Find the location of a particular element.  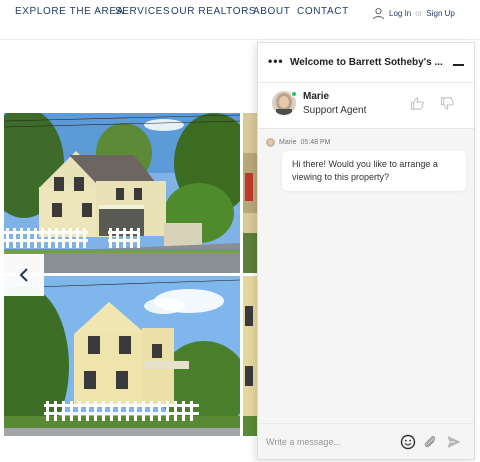

agent-info: Marie Support Agent is located at coordinates (366, 106).